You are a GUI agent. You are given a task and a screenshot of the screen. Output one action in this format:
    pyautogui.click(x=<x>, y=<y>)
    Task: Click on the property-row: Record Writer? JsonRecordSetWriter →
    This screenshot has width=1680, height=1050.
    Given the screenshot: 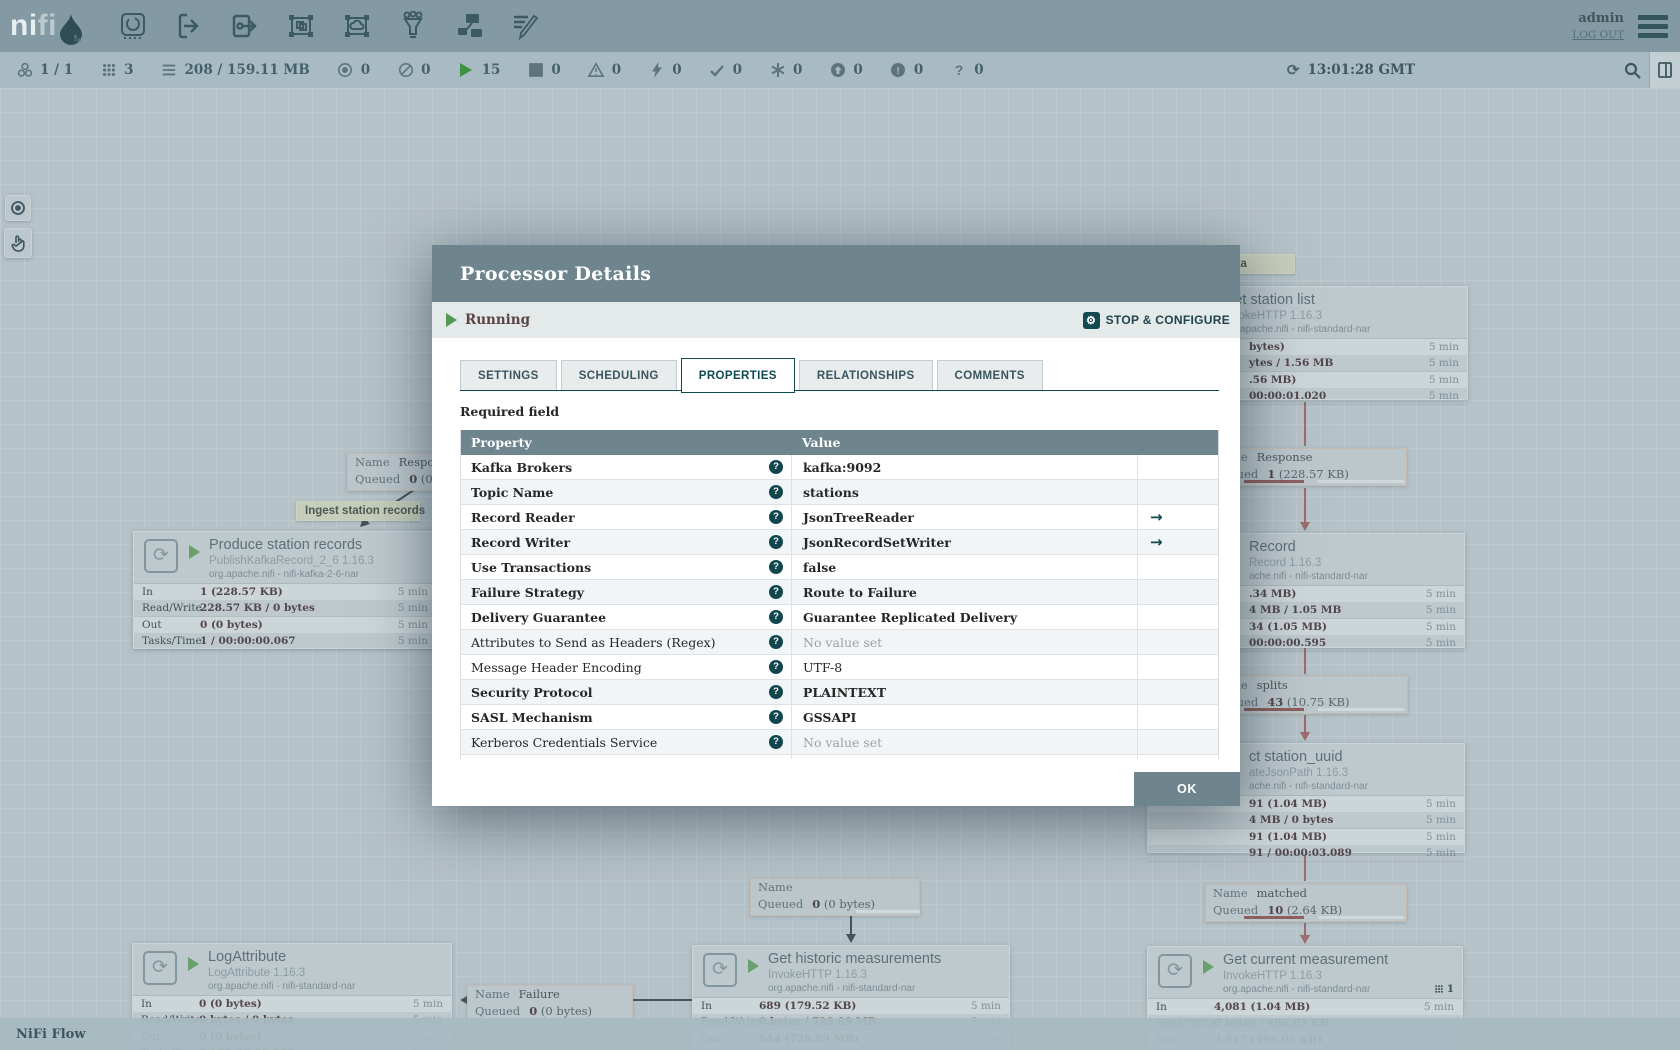 What is the action you would take?
    pyautogui.click(x=839, y=542)
    